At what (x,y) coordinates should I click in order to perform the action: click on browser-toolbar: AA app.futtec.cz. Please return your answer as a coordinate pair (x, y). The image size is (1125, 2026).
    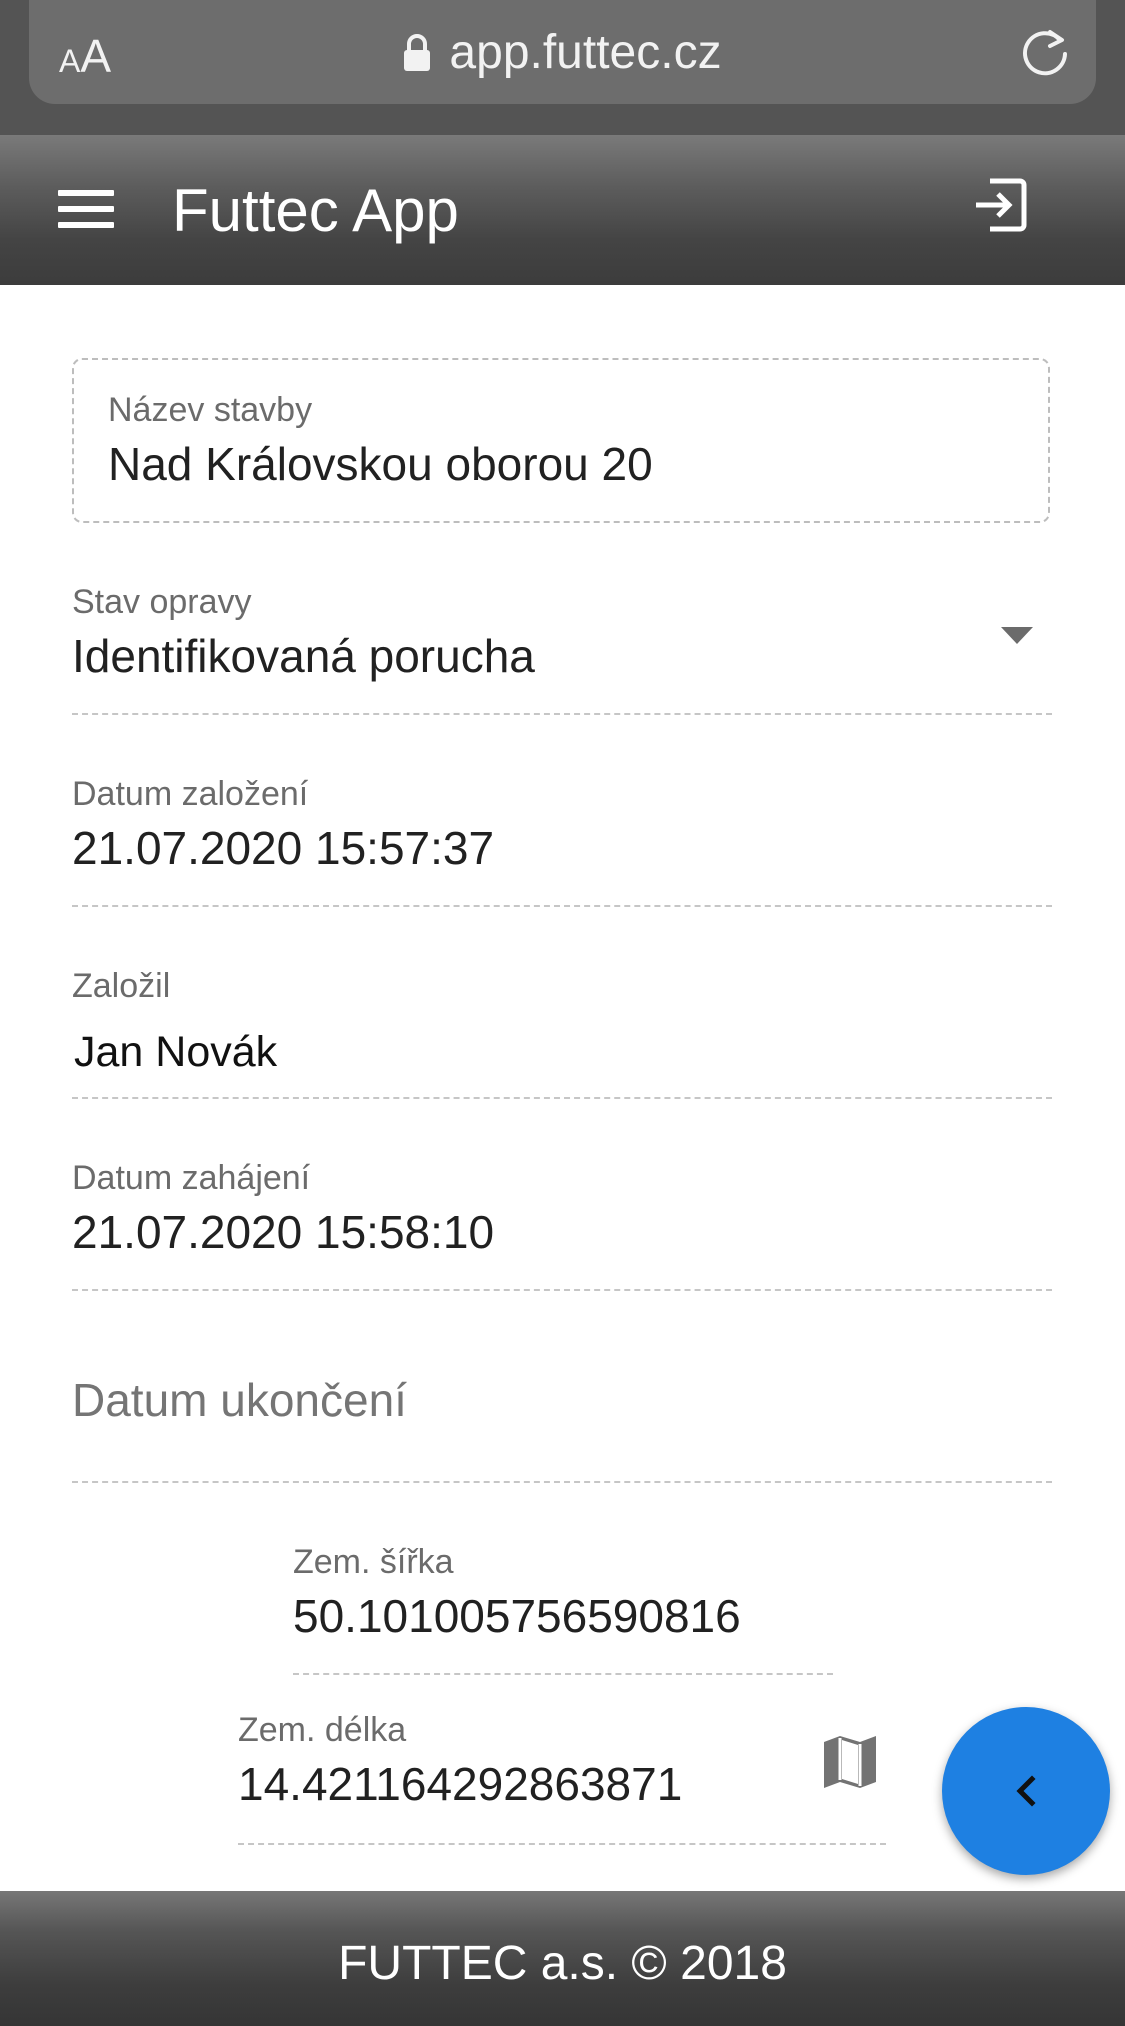
    Looking at the image, I should click on (562, 67).